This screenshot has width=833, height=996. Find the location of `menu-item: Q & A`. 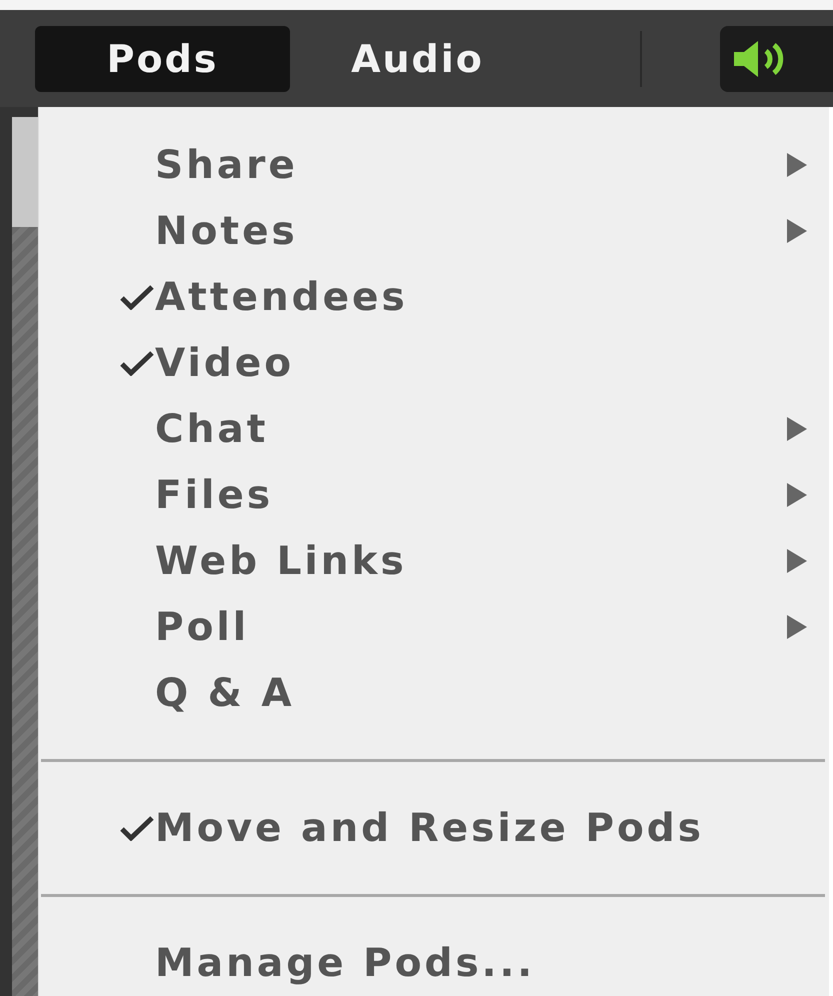

menu-item: Q & A is located at coordinates (434, 693).